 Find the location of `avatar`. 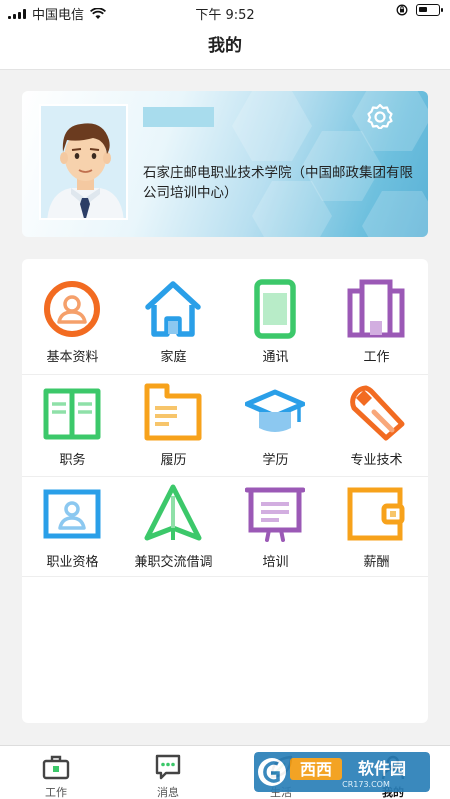

avatar is located at coordinates (83, 162).